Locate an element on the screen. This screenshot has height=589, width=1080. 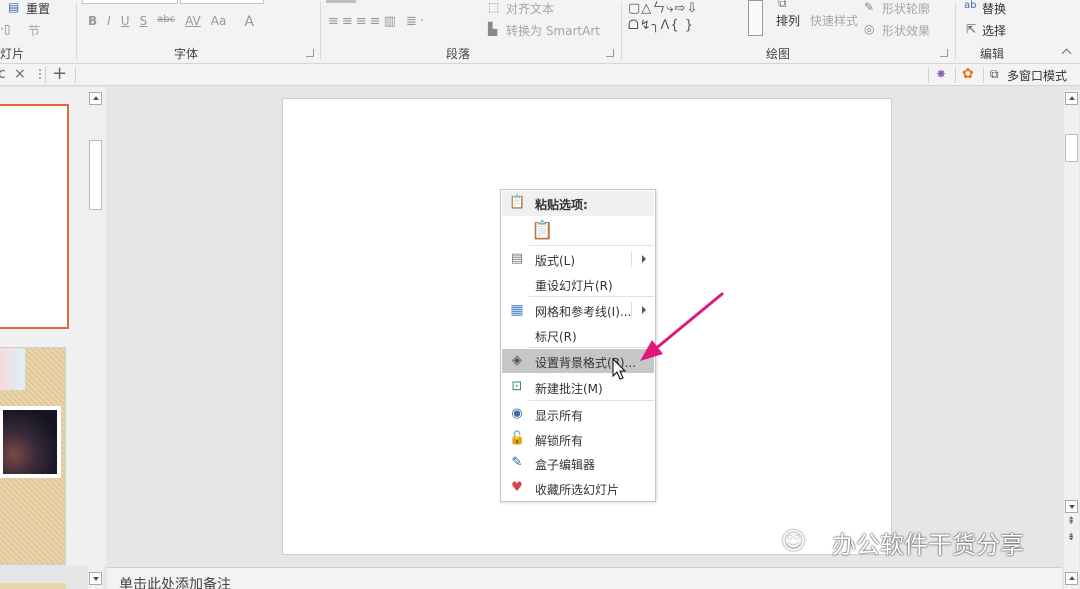
font-group-label: 字体 is located at coordinates (186, 54).